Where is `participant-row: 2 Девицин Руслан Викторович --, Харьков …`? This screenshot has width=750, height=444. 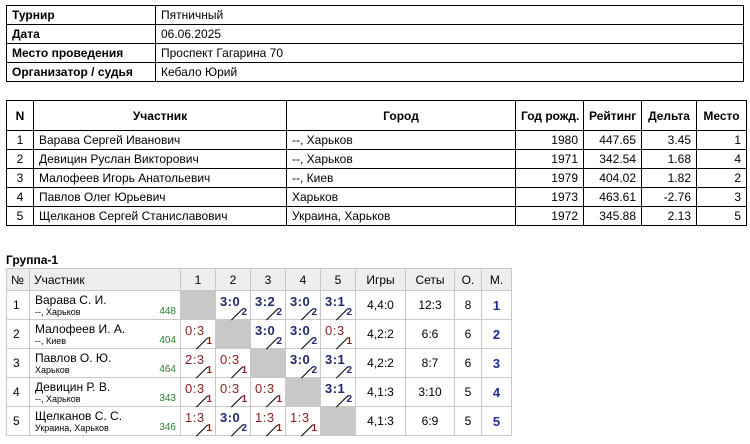
participant-row: 2 Девицин Руслан Викторович --, Харьков … is located at coordinates (376, 159).